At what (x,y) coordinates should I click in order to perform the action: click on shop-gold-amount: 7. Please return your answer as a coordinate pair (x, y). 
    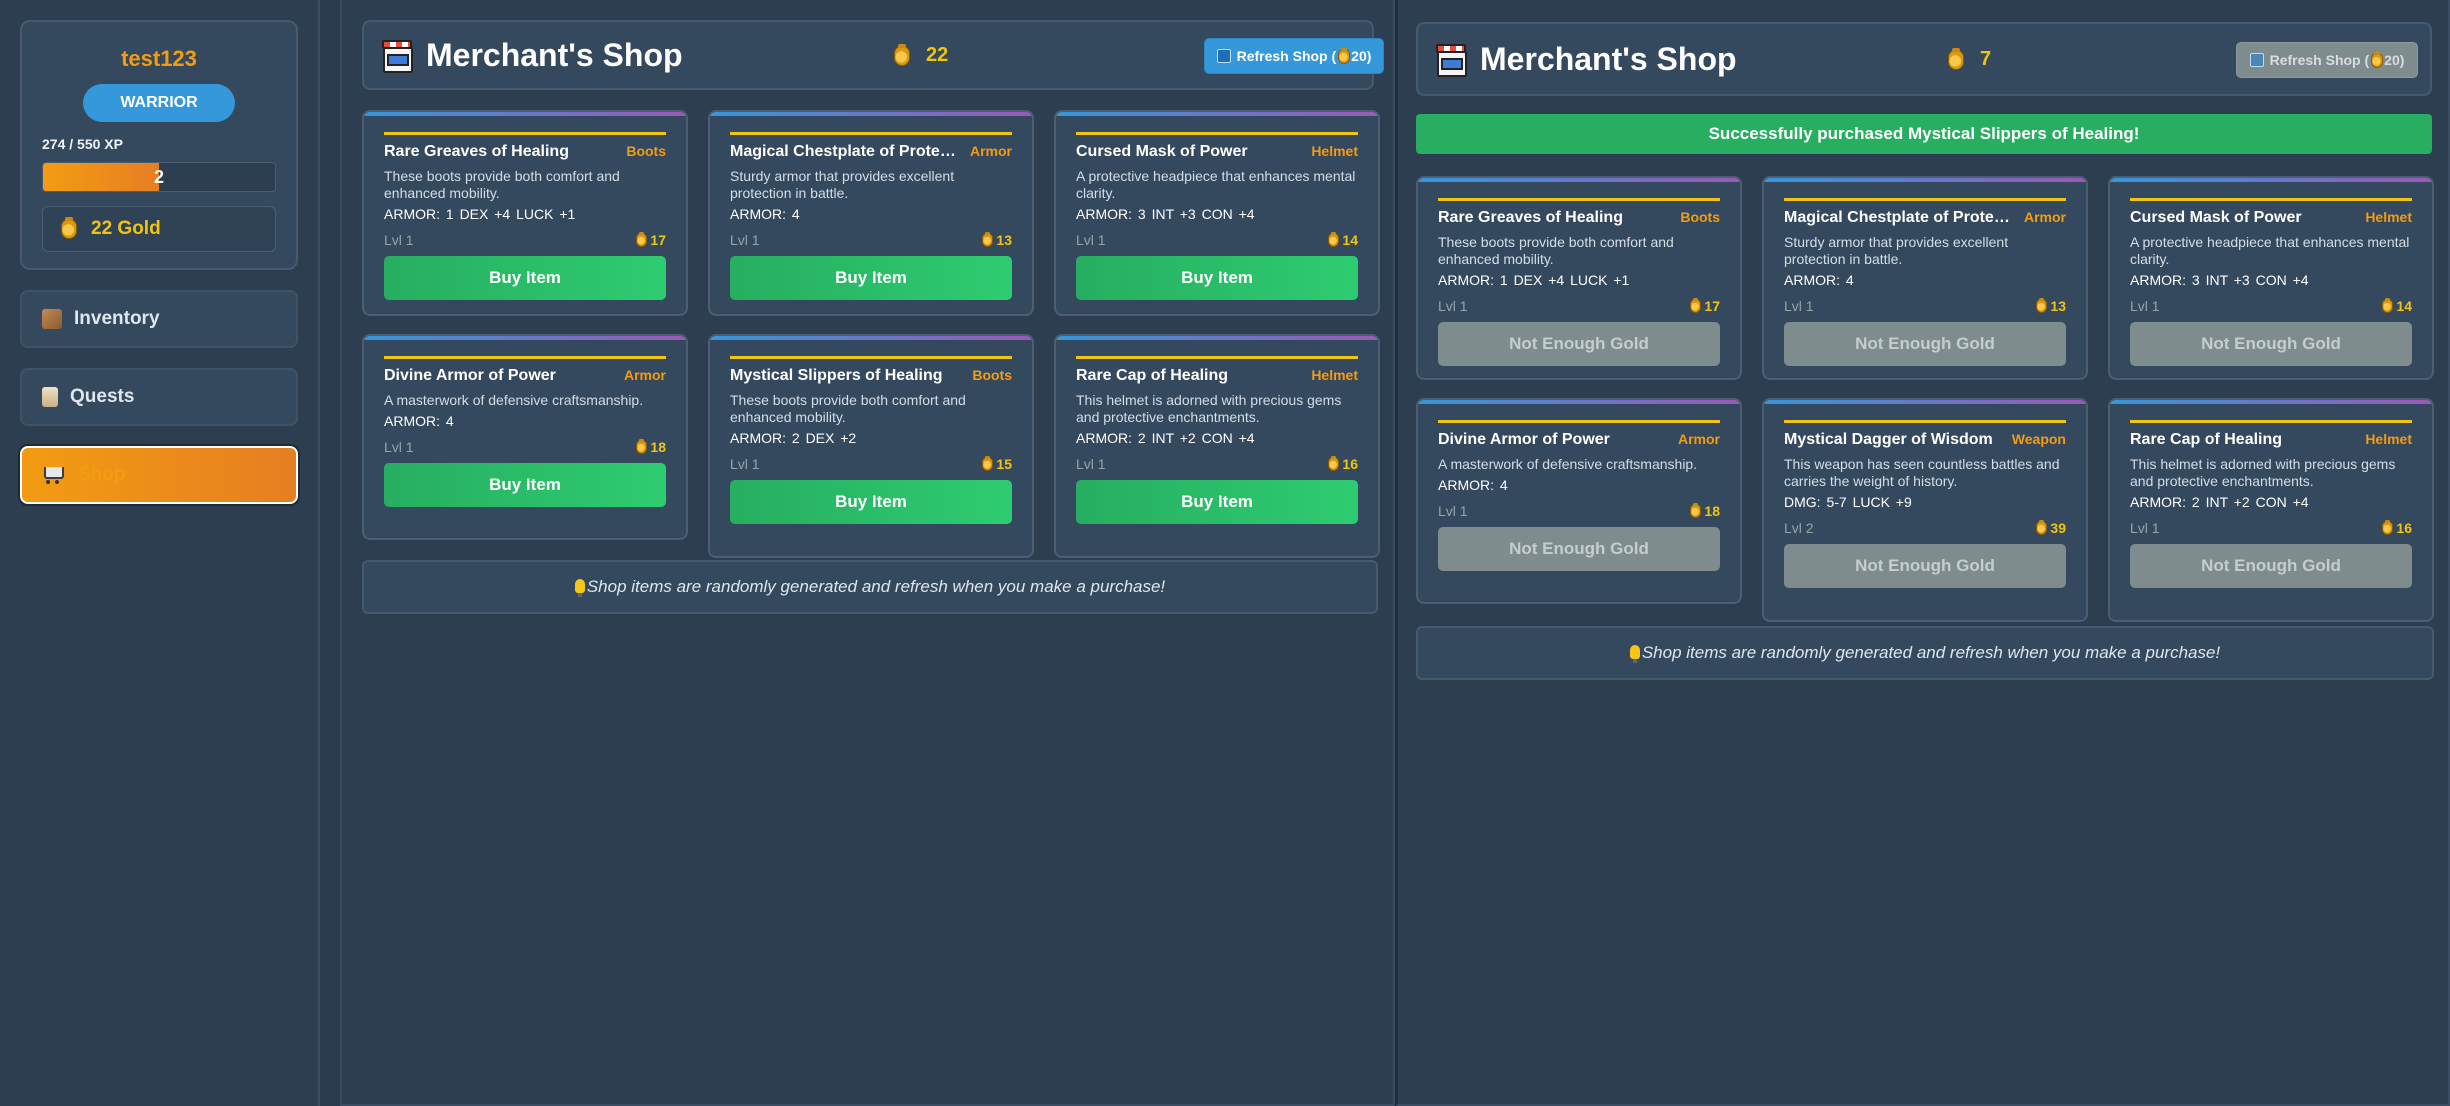
    Looking at the image, I should click on (1986, 59).